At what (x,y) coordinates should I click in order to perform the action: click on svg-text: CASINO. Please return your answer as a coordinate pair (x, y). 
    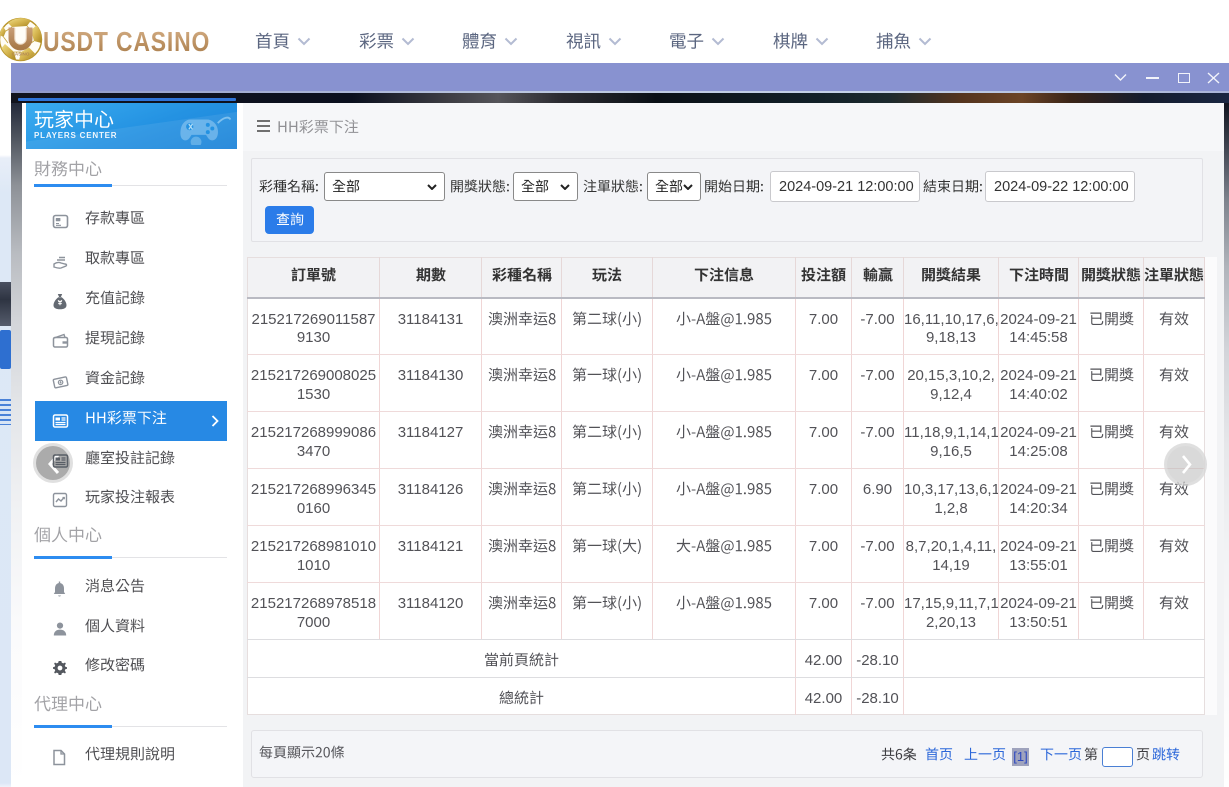
    Looking at the image, I should click on (21, 54).